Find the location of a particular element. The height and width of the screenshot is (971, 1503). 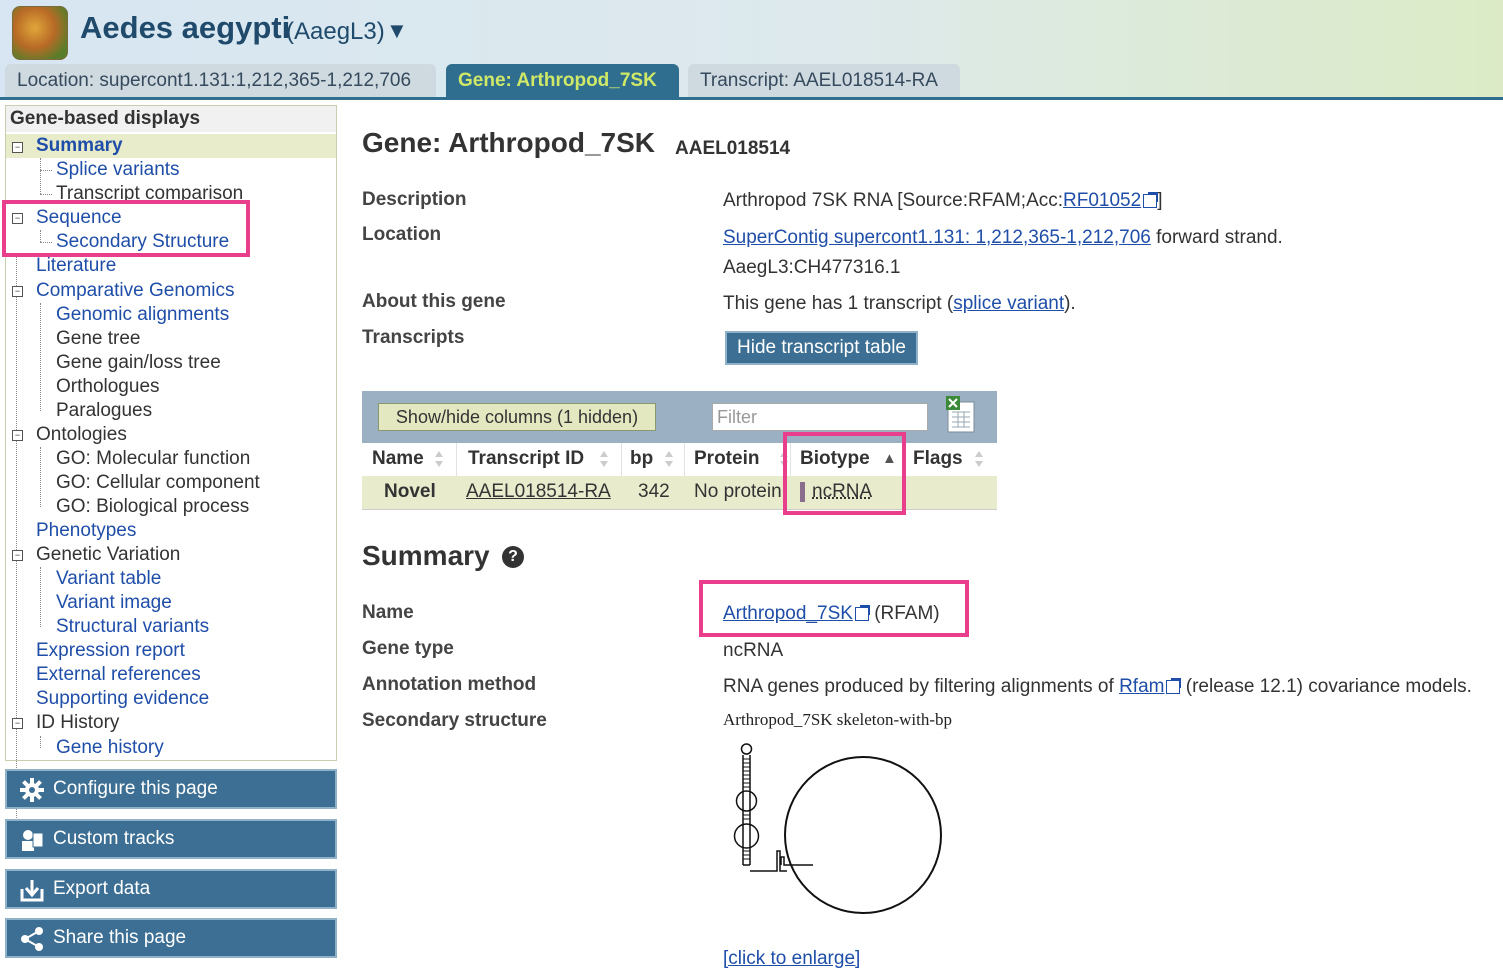

col-header-protein: Protein is located at coordinates (726, 459).